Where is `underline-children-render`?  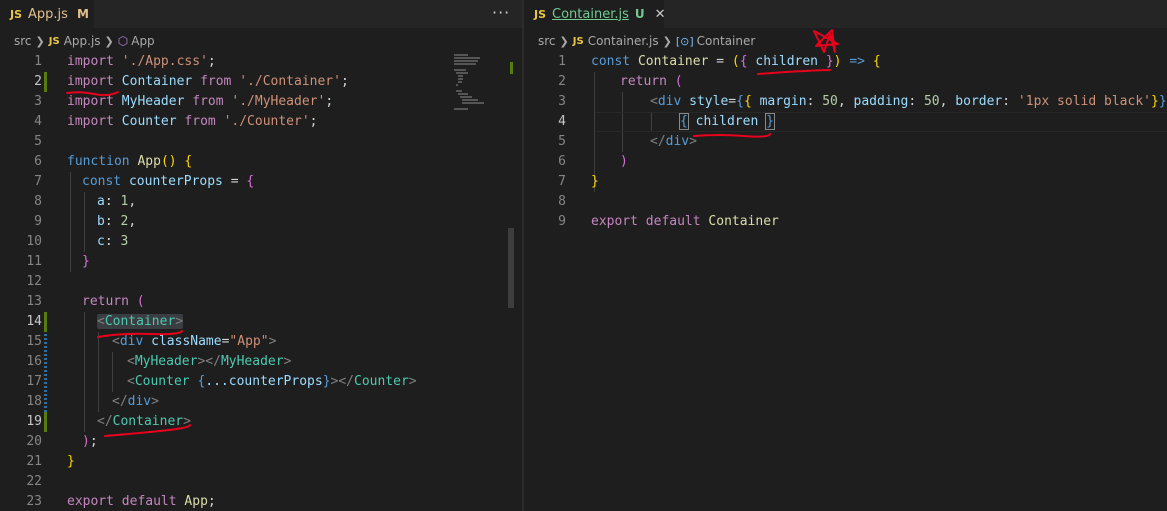 underline-children-render is located at coordinates (732, 135).